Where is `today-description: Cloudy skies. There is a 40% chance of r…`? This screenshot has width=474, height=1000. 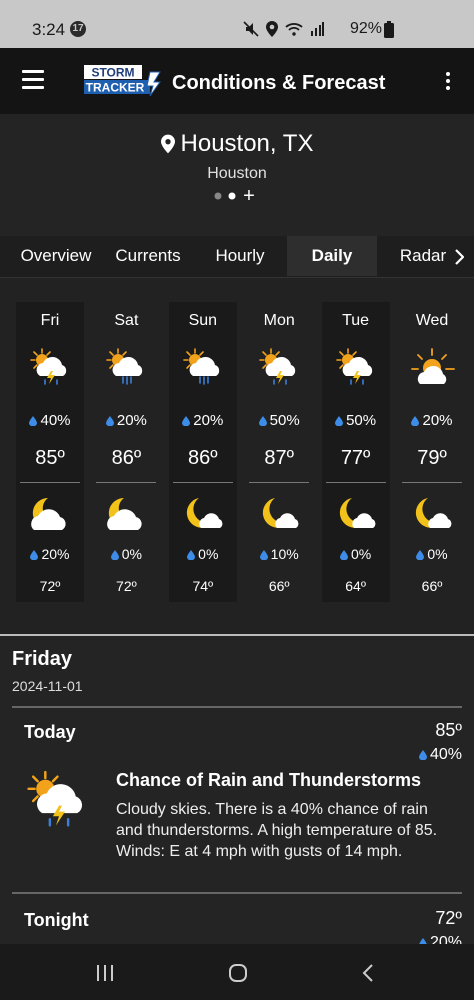
today-description: Cloudy skies. There is a 40% chance of r… is located at coordinates (277, 830).